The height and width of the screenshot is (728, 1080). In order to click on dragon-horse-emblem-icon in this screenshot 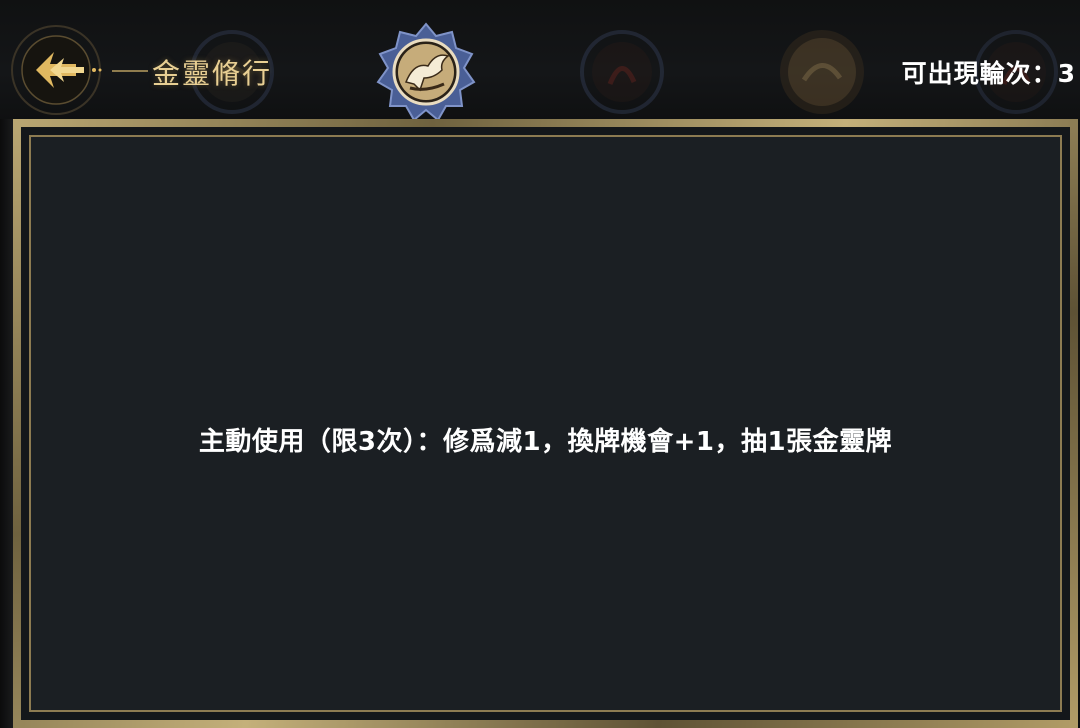, I will do `click(426, 72)`.